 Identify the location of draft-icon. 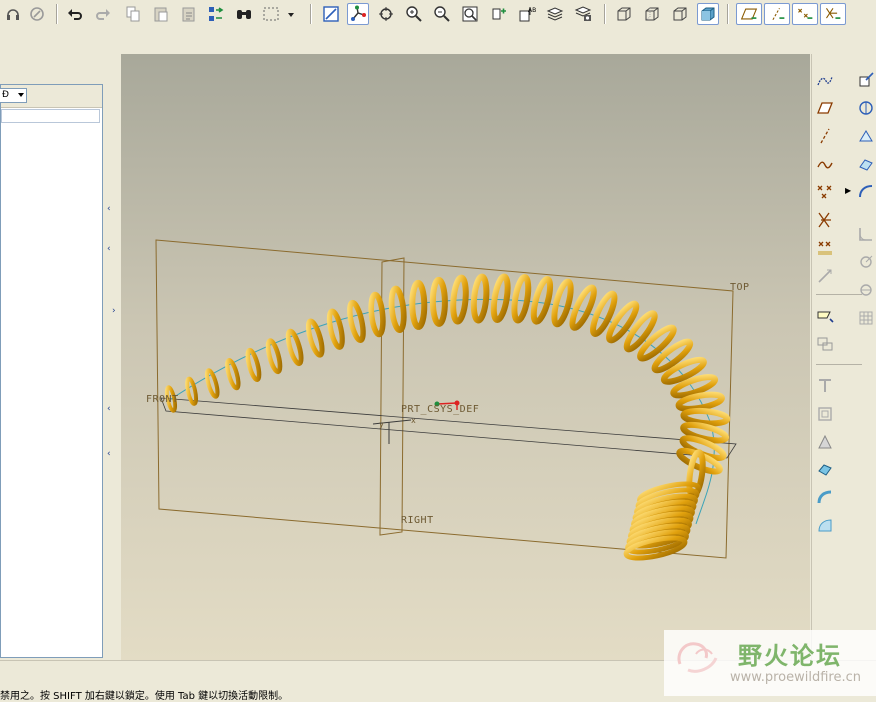
(866, 164).